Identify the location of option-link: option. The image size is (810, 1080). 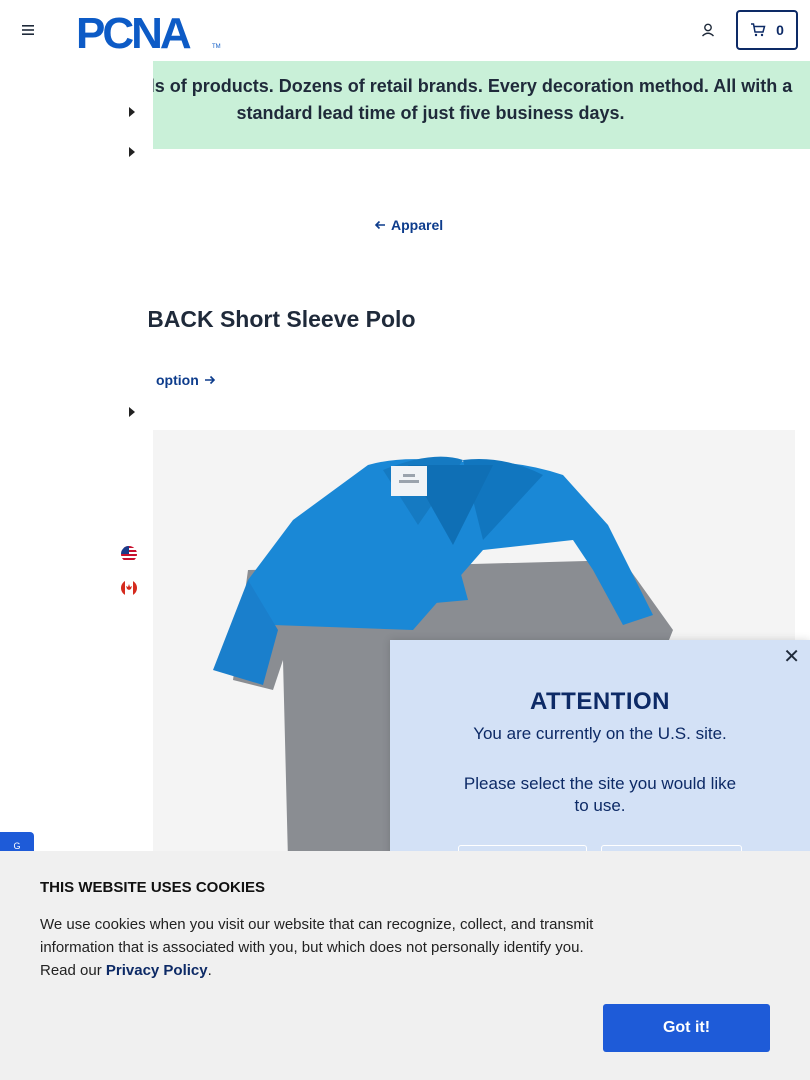
(186, 380).